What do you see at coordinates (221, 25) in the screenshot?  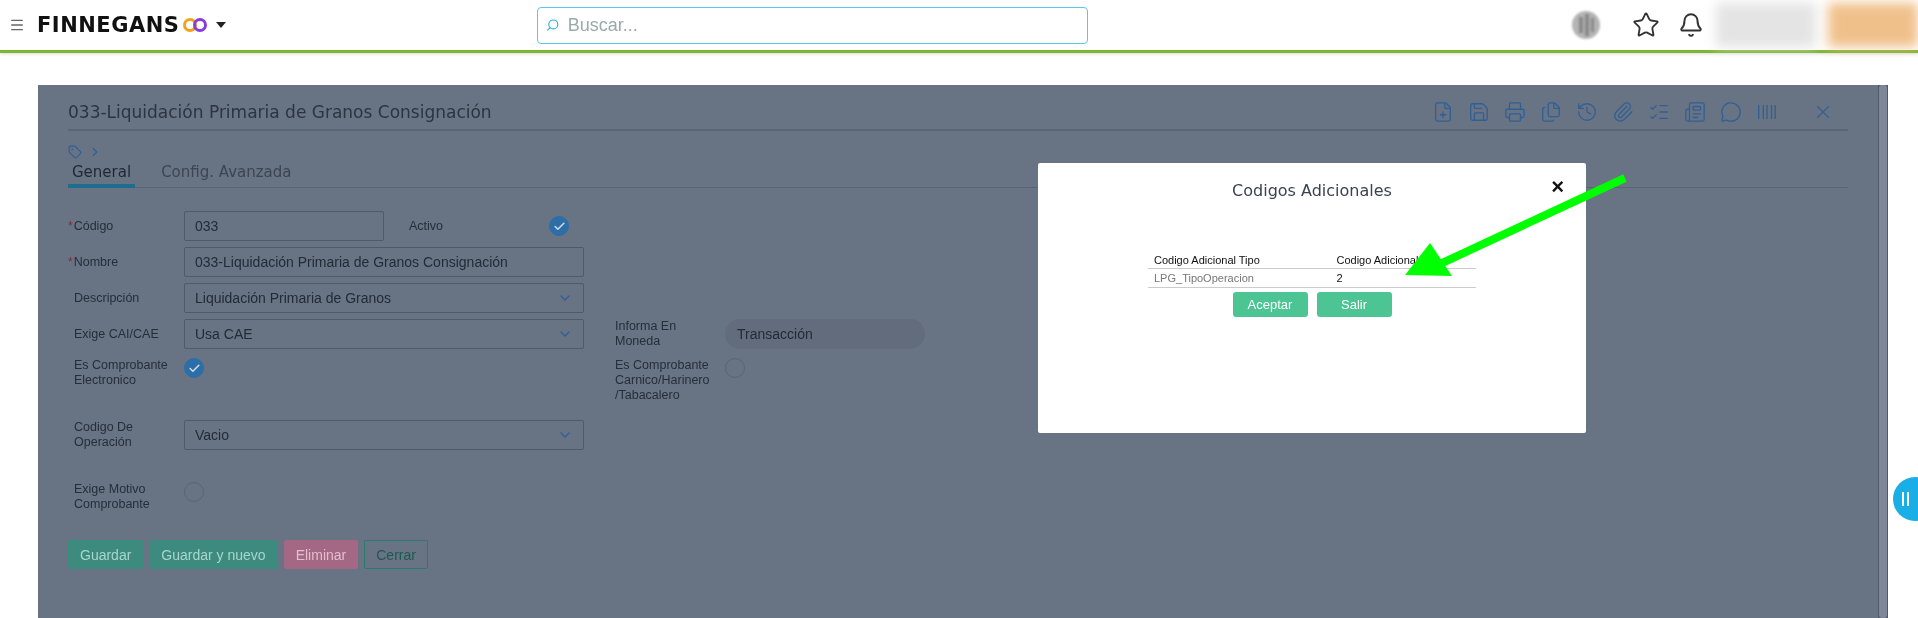 I see `caret-icon` at bounding box center [221, 25].